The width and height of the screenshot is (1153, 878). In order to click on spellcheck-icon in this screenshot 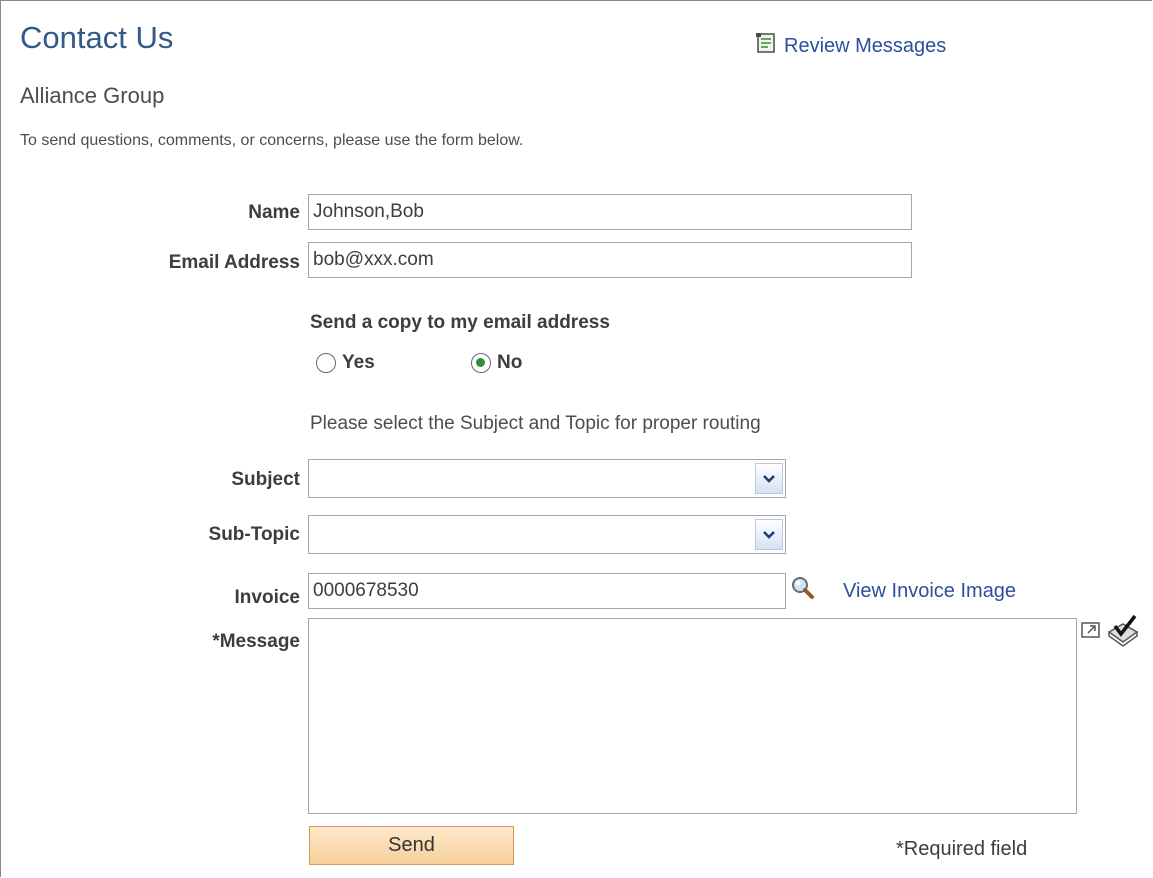, I will do `click(1123, 633)`.